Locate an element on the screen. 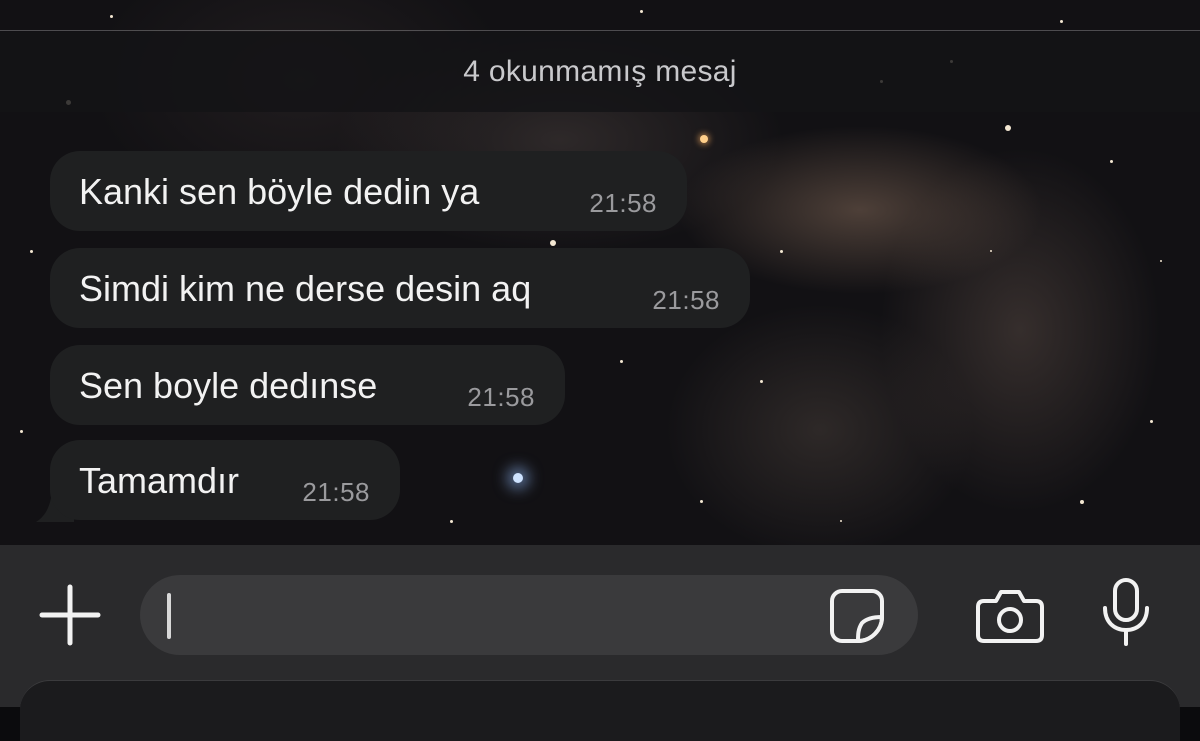  camera-button is located at coordinates (1010, 616).